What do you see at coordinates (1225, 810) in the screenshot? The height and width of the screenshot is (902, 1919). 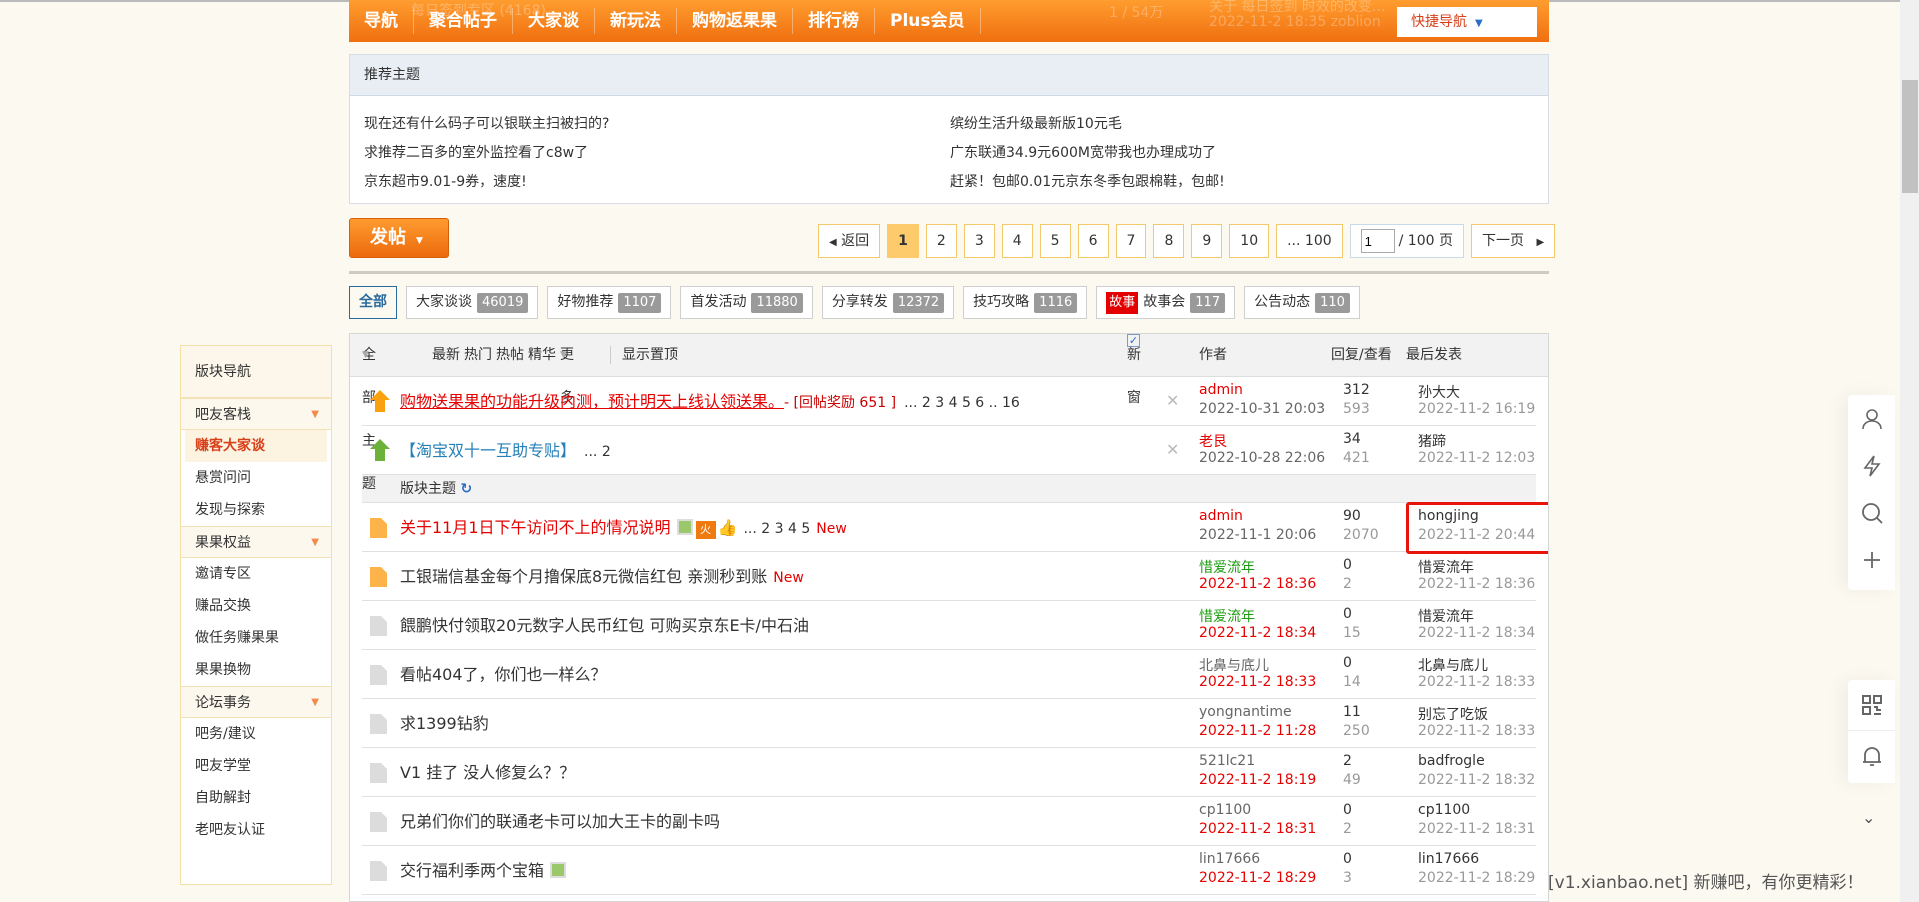 I see `thread-author: cp1100` at bounding box center [1225, 810].